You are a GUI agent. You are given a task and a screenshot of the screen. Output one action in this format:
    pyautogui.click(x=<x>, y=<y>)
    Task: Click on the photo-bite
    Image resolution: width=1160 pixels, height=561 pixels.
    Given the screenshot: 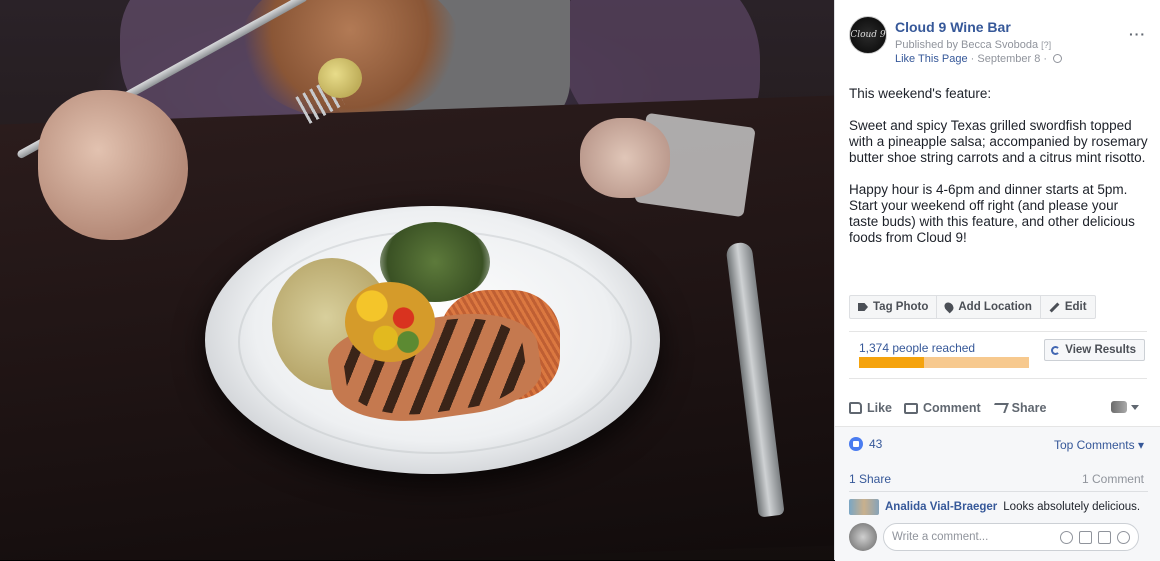 What is the action you would take?
    pyautogui.click(x=340, y=78)
    